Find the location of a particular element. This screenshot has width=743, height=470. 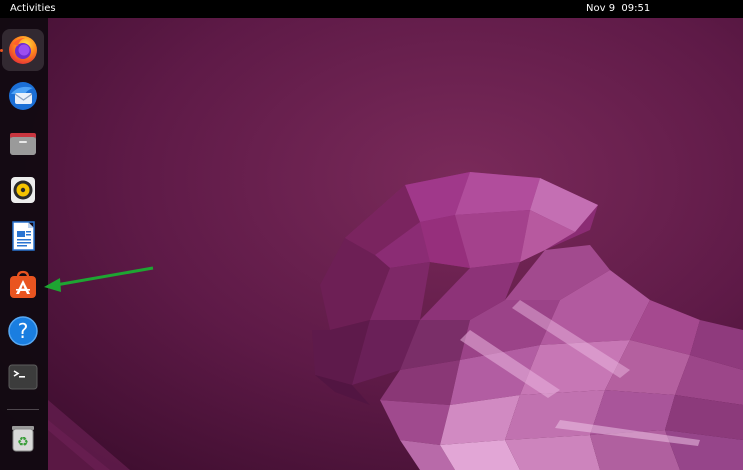

dock-item-ubuntu-software is located at coordinates (23, 284).